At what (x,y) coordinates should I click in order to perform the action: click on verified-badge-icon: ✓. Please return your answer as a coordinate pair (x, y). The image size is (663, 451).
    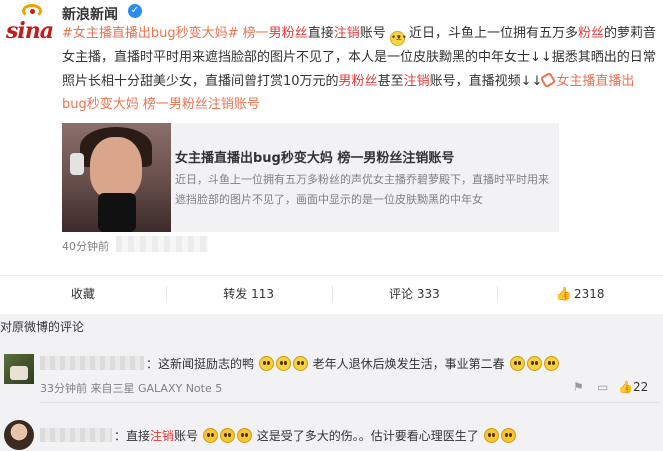
    Looking at the image, I should click on (135, 11).